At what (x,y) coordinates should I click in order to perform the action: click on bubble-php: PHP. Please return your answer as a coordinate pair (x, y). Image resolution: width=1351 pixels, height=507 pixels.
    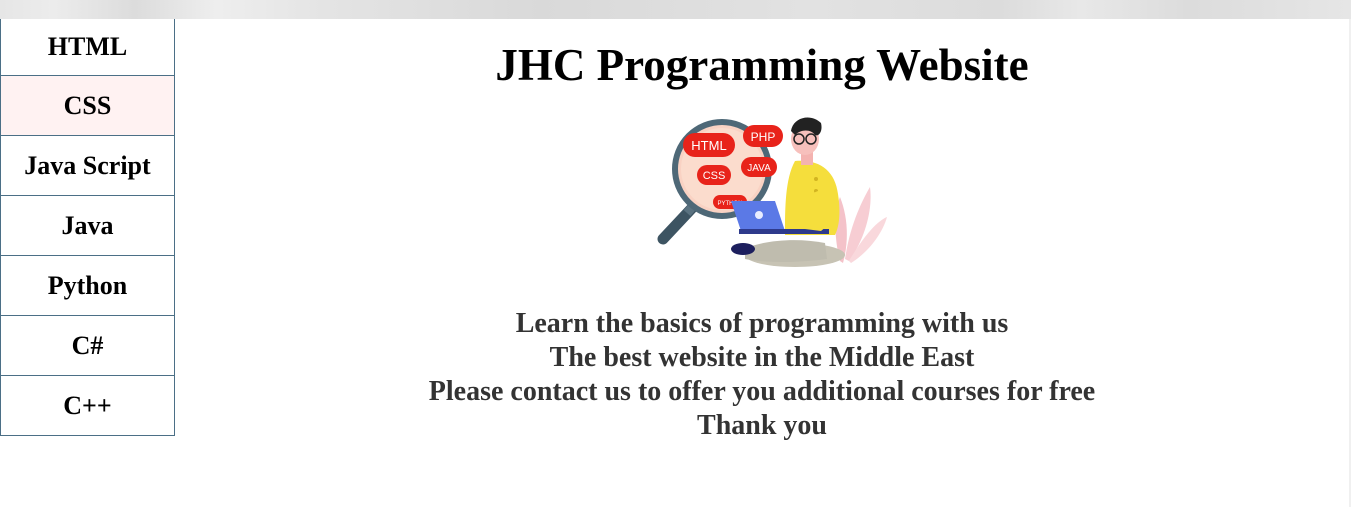
    Looking at the image, I should click on (763, 136).